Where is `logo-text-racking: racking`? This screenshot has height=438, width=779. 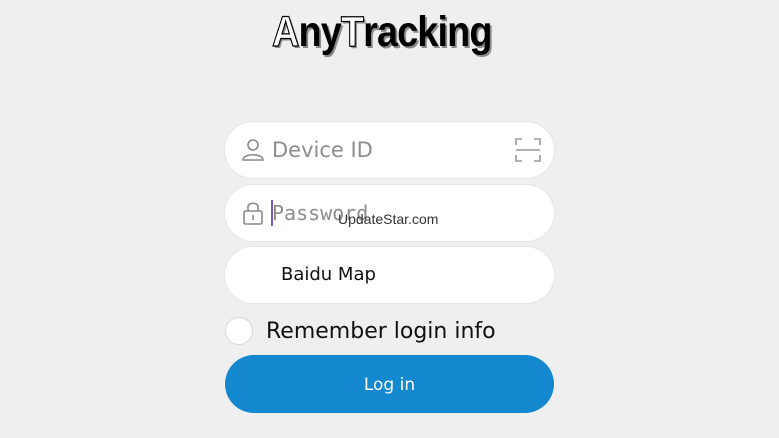
logo-text-racking: racking is located at coordinates (427, 32).